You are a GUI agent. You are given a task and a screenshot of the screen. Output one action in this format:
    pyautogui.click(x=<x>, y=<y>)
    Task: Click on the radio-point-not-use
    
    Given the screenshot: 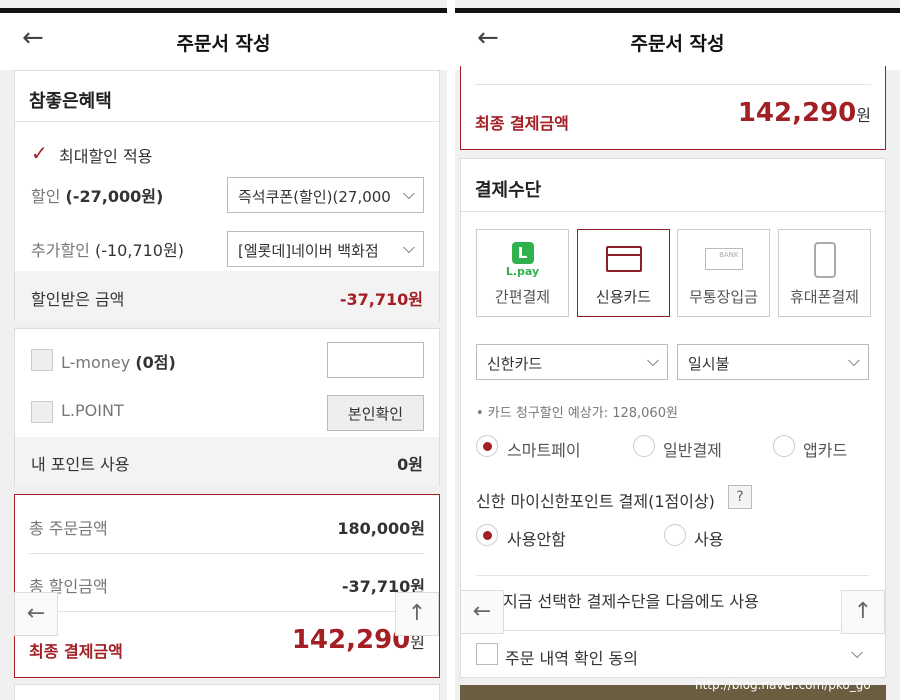 What is the action you would take?
    pyautogui.click(x=487, y=535)
    